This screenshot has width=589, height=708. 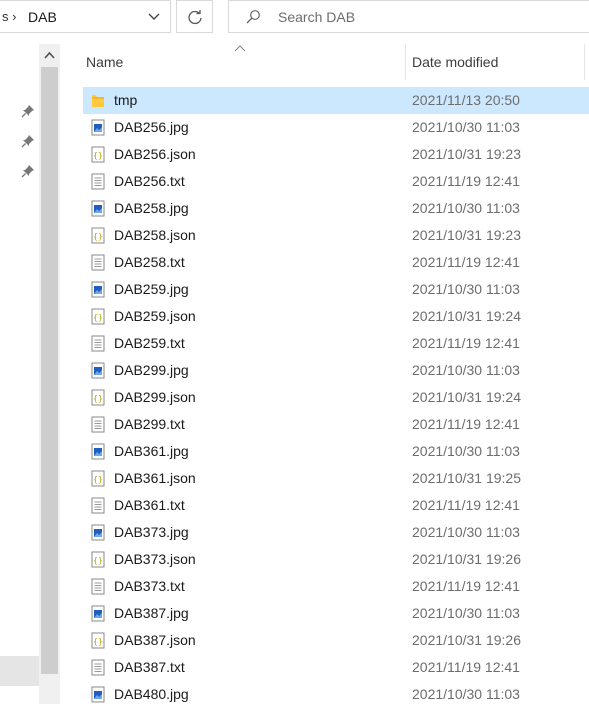 What do you see at coordinates (408, 16) in the screenshot?
I see `search-box: Search DAB` at bounding box center [408, 16].